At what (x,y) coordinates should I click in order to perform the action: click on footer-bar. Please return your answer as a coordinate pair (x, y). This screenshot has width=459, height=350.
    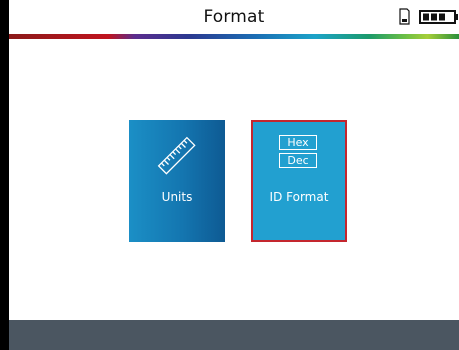
    Looking at the image, I should click on (234, 335).